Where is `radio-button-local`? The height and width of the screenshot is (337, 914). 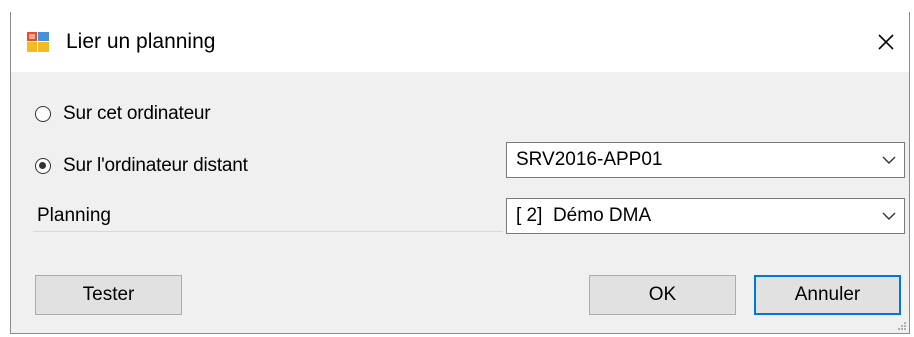 radio-button-local is located at coordinates (43, 114).